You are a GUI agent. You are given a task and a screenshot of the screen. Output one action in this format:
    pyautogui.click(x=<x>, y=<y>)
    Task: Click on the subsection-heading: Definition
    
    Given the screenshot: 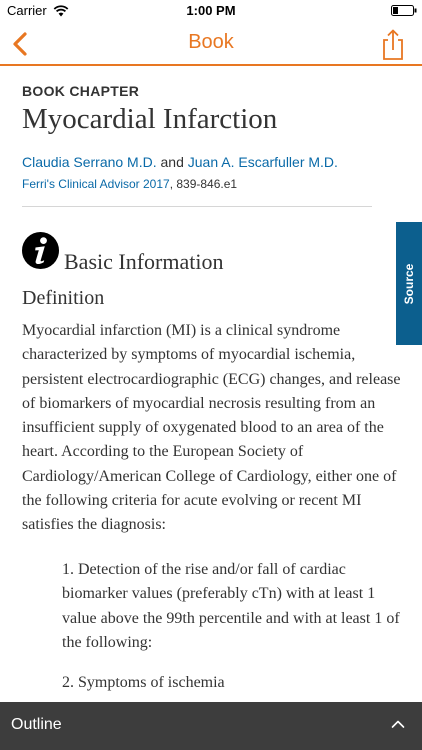 What is the action you would take?
    pyautogui.click(x=63, y=298)
    